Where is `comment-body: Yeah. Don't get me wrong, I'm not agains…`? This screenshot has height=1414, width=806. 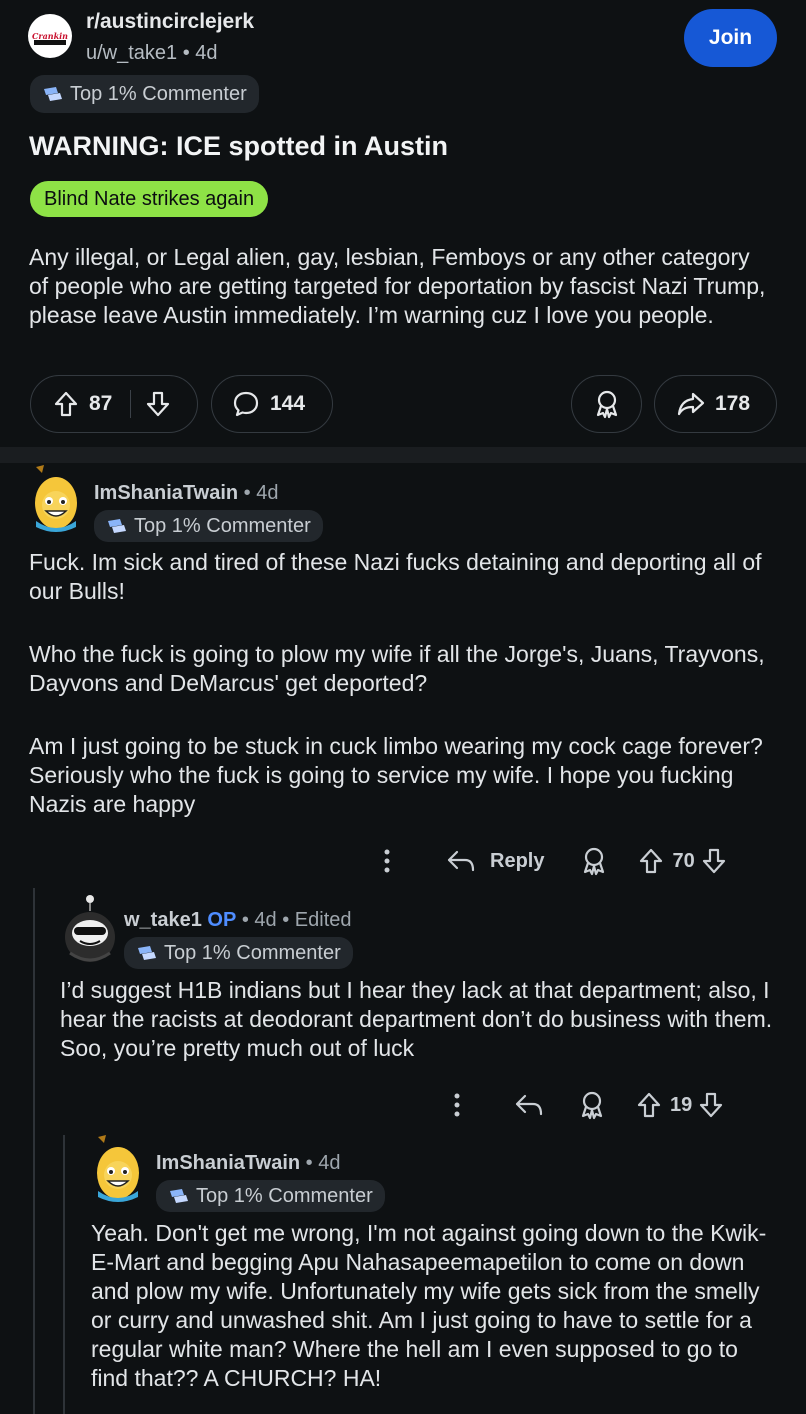
comment-body: Yeah. Don't get me wrong, I'm not agains… is located at coordinates (429, 1305).